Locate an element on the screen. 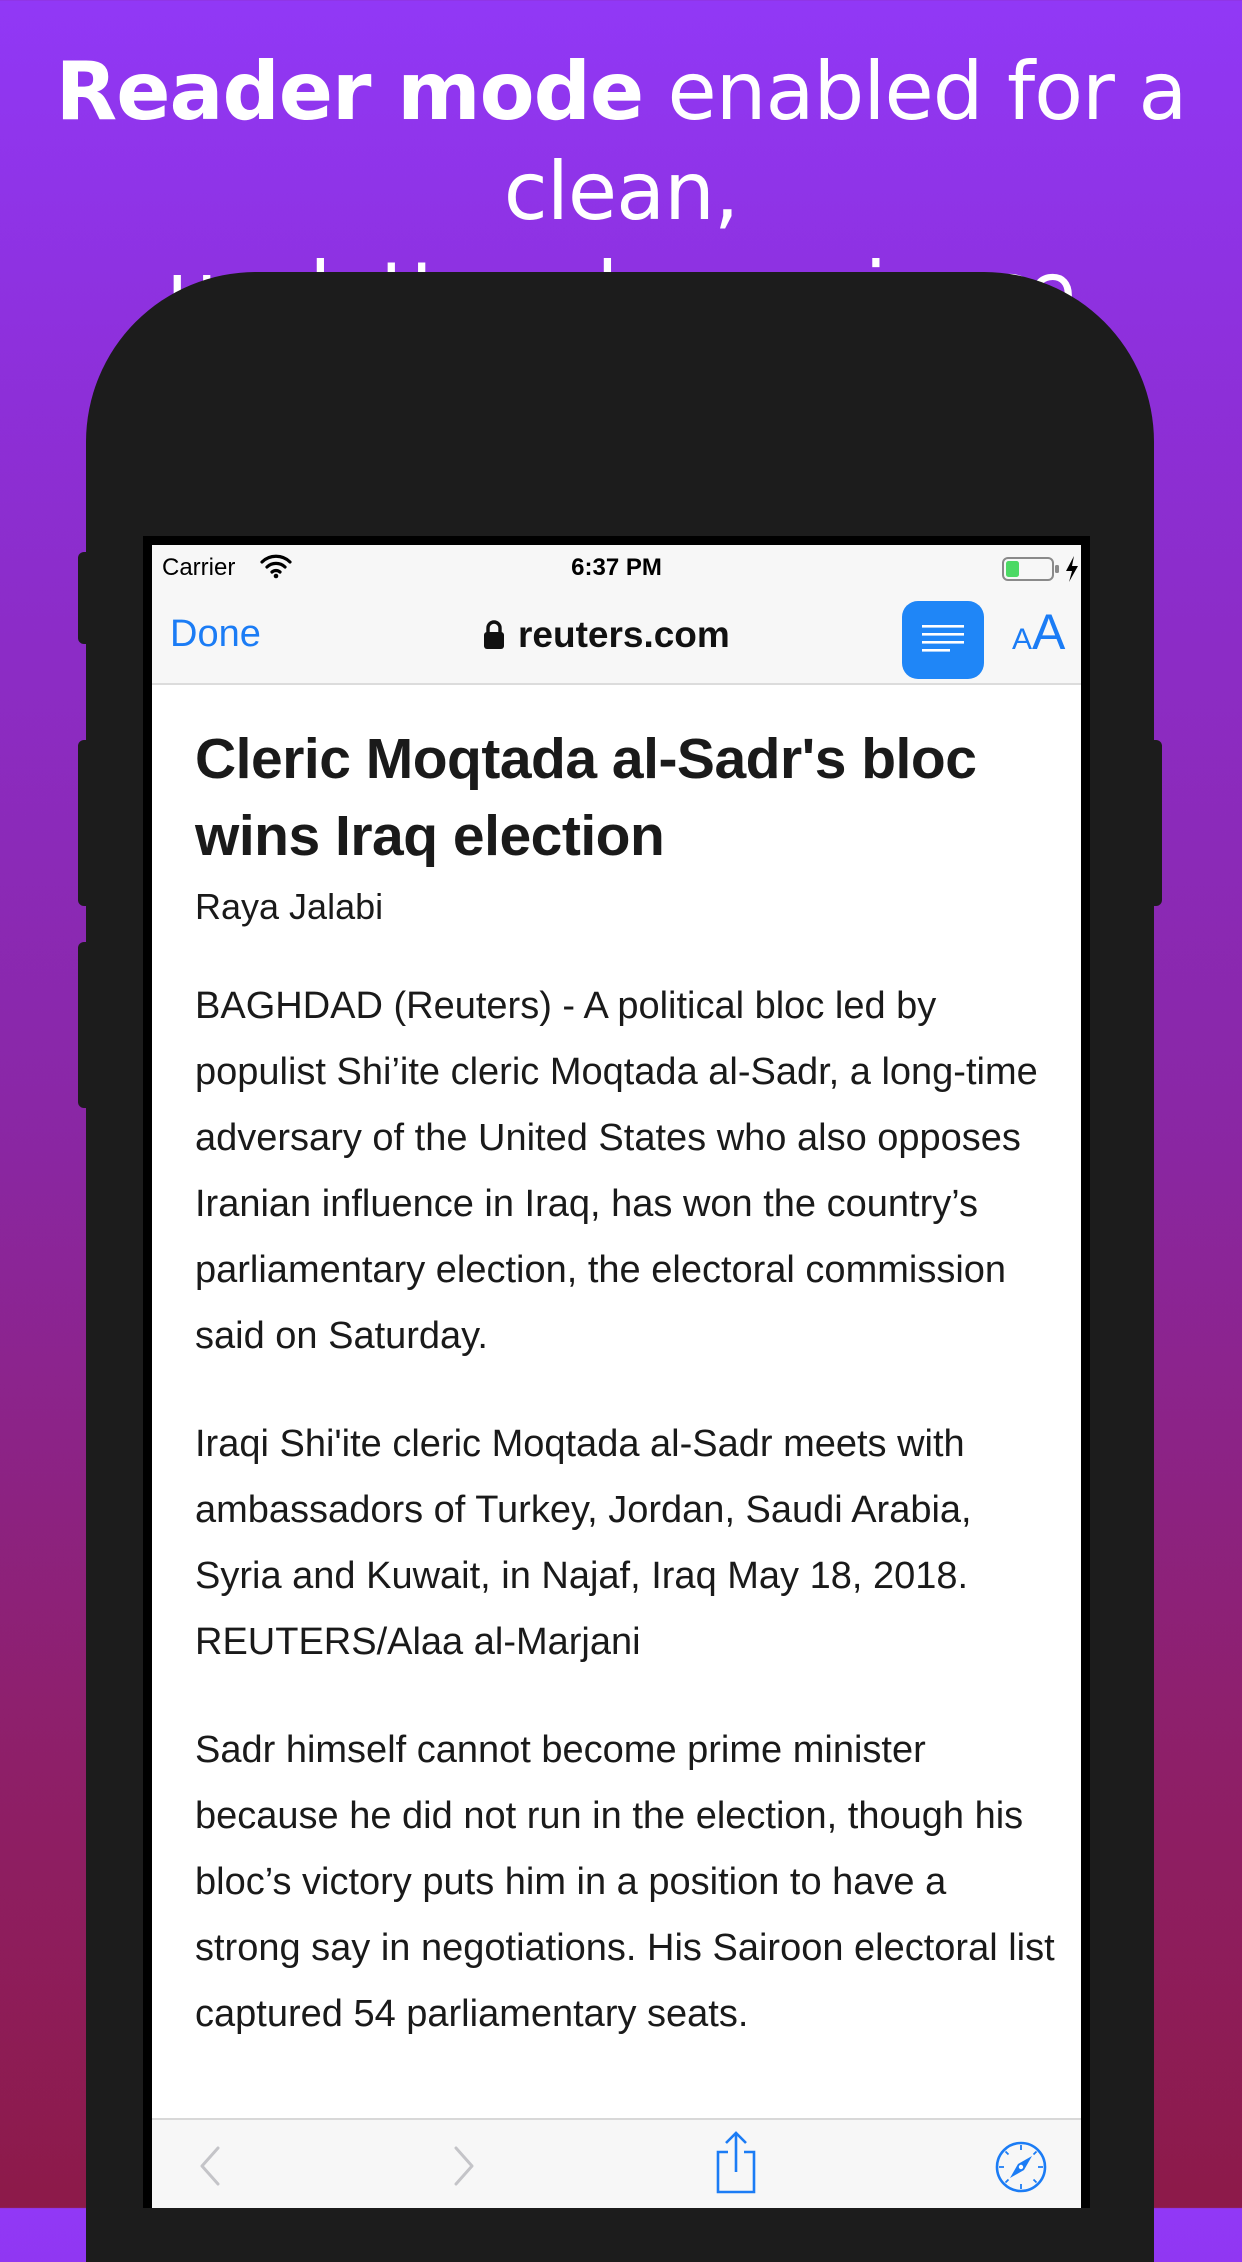 The height and width of the screenshot is (2262, 1242). lock-icon is located at coordinates (494, 634).